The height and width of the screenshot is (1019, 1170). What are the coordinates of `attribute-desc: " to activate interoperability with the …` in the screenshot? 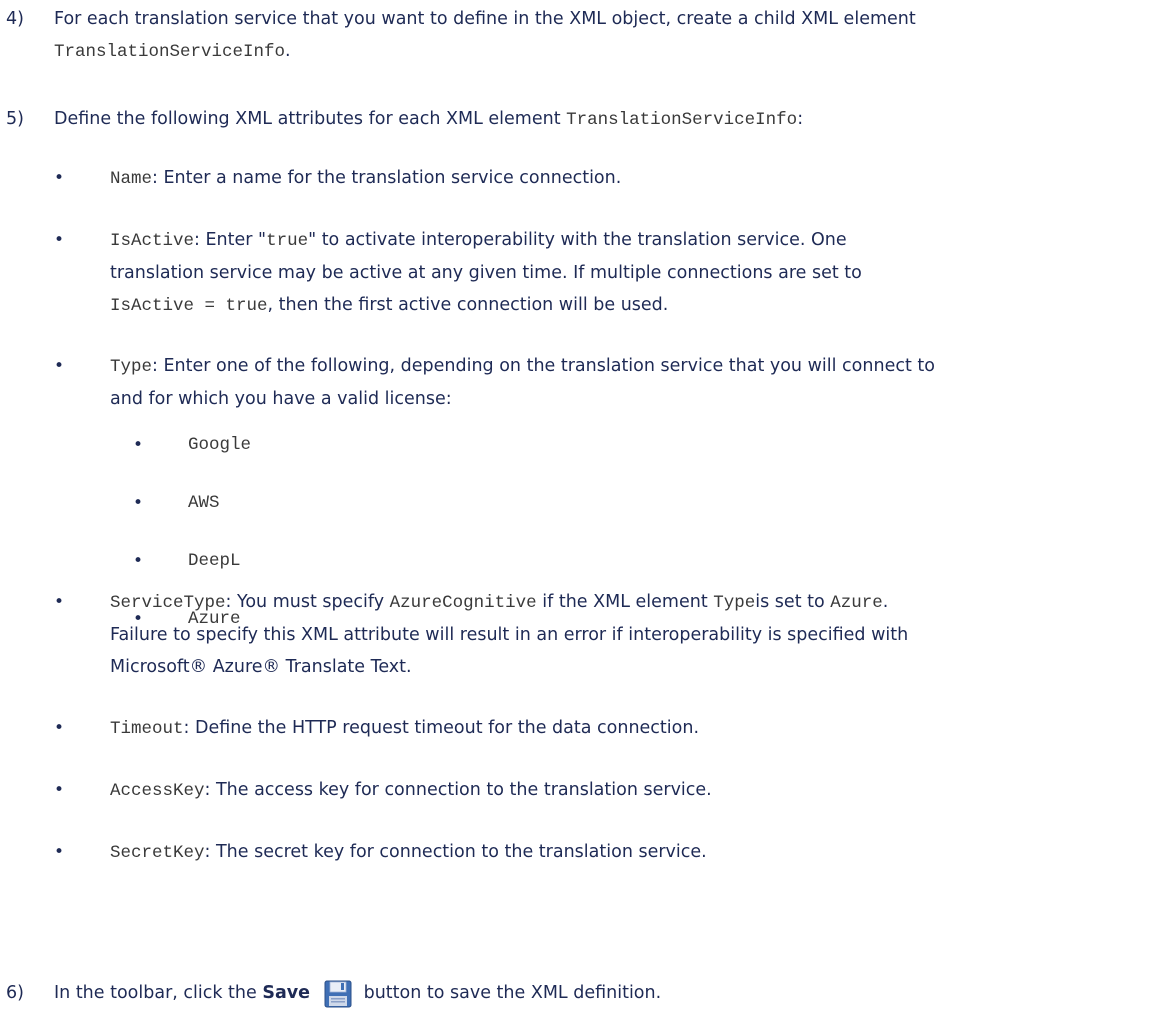 It's located at (577, 240).